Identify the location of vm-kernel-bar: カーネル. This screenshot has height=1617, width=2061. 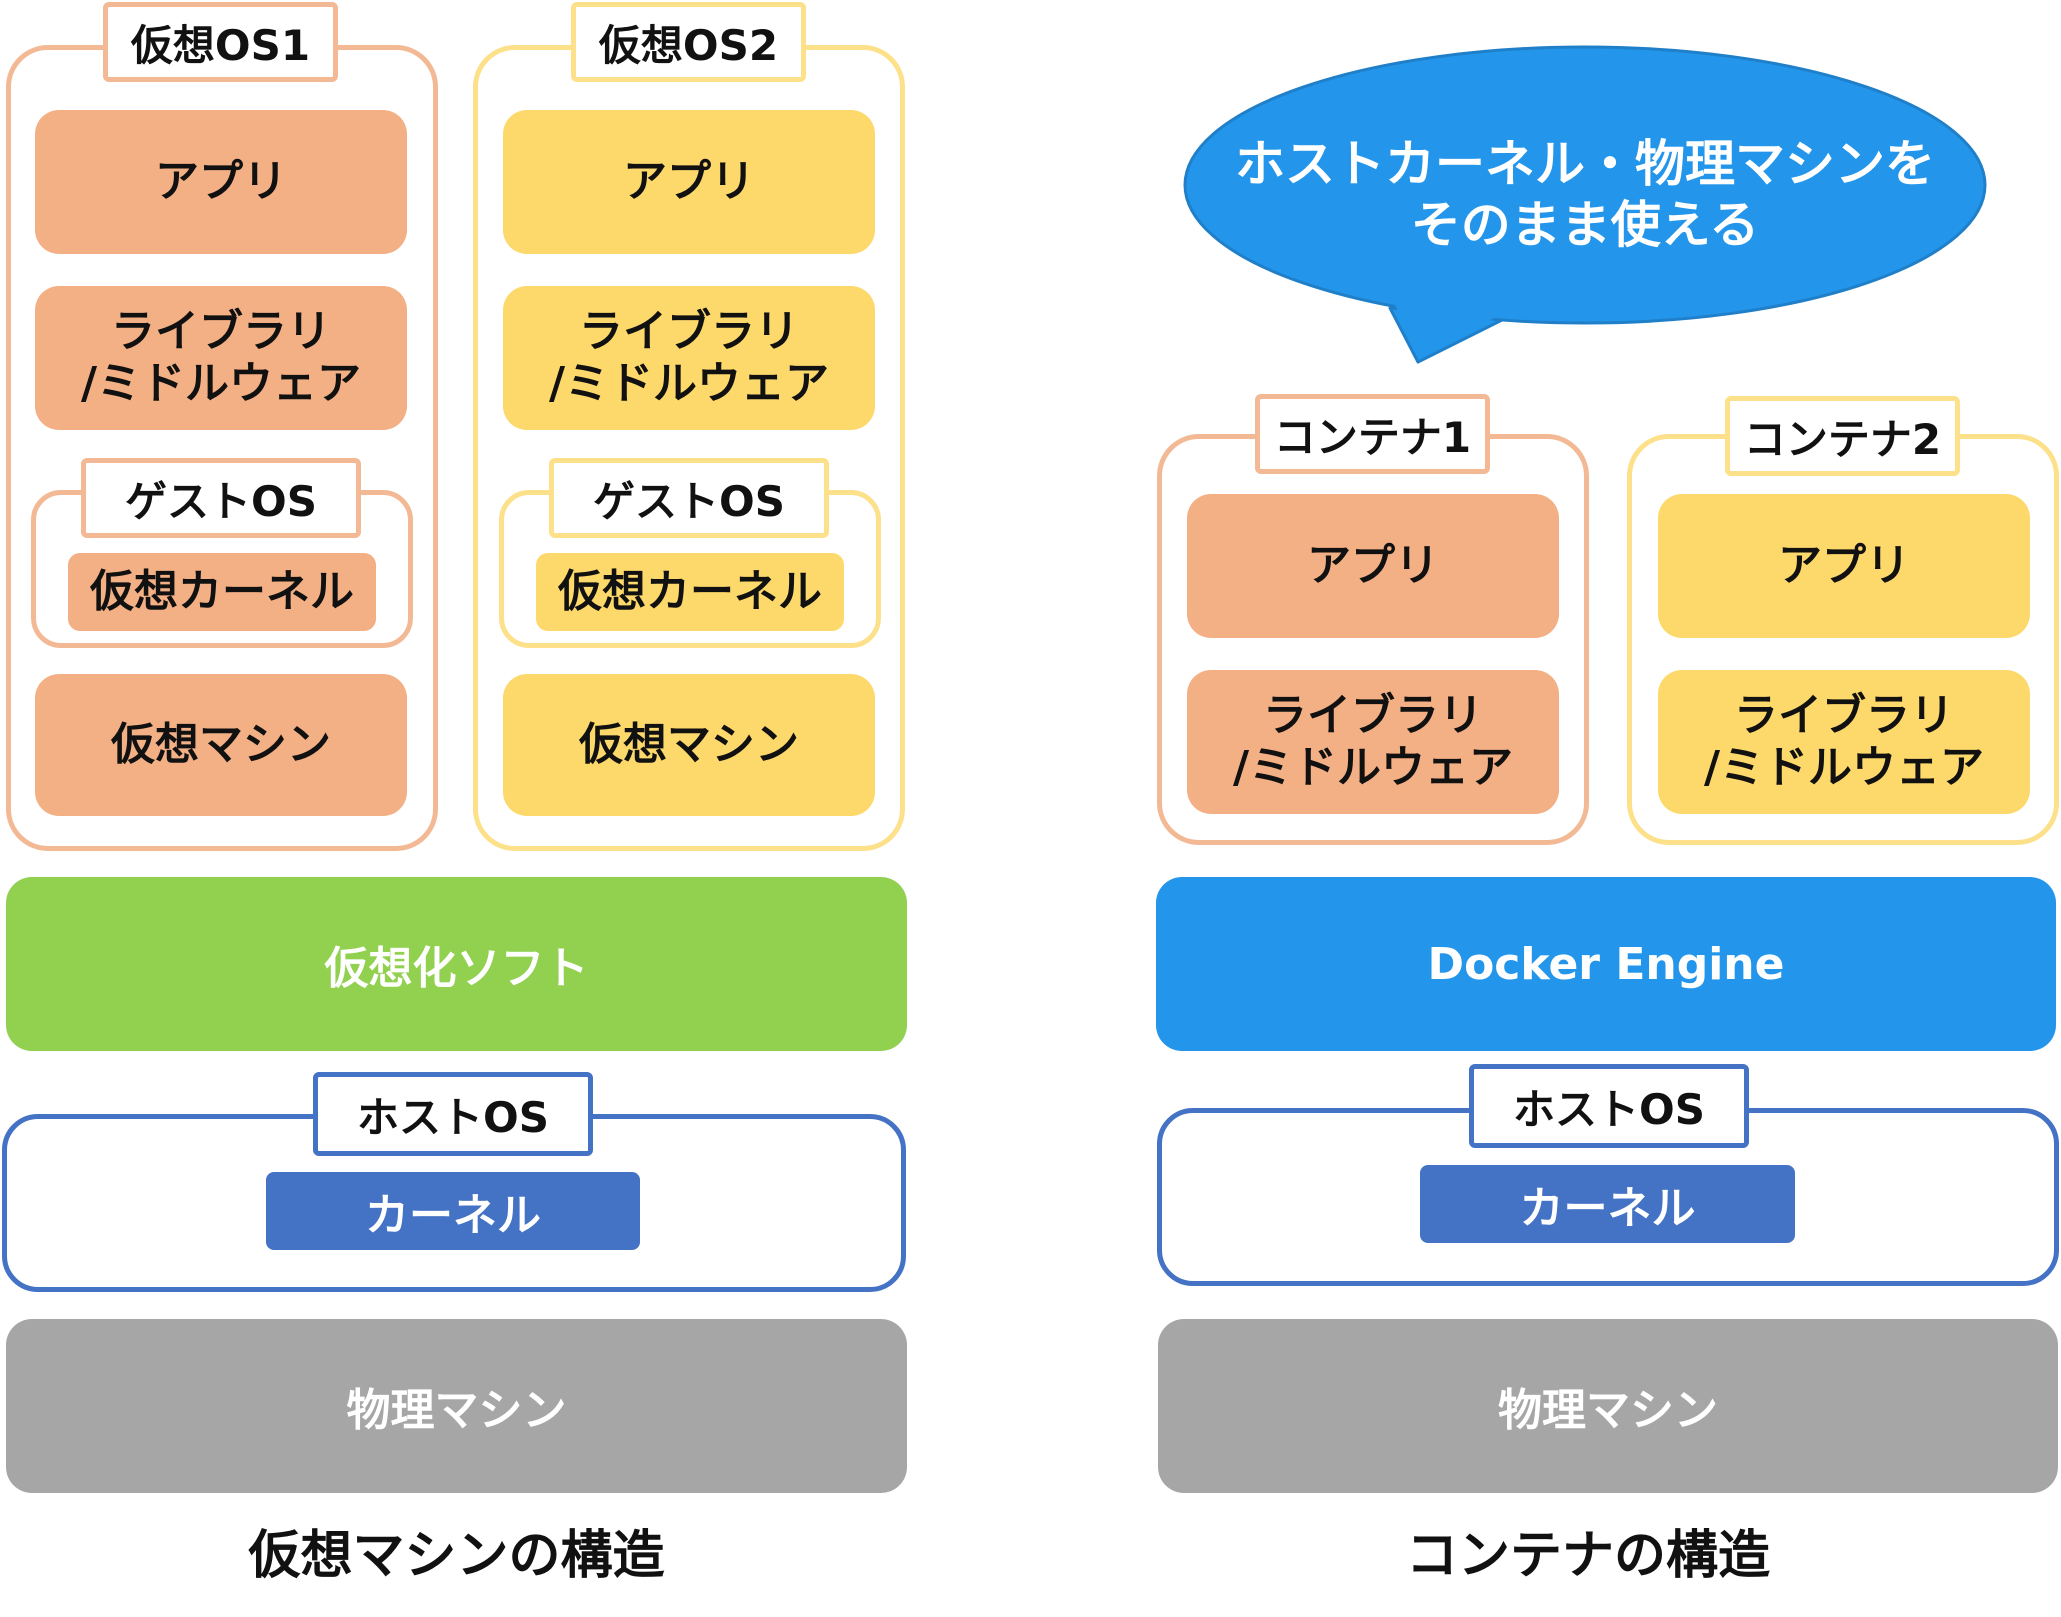
(453, 1211).